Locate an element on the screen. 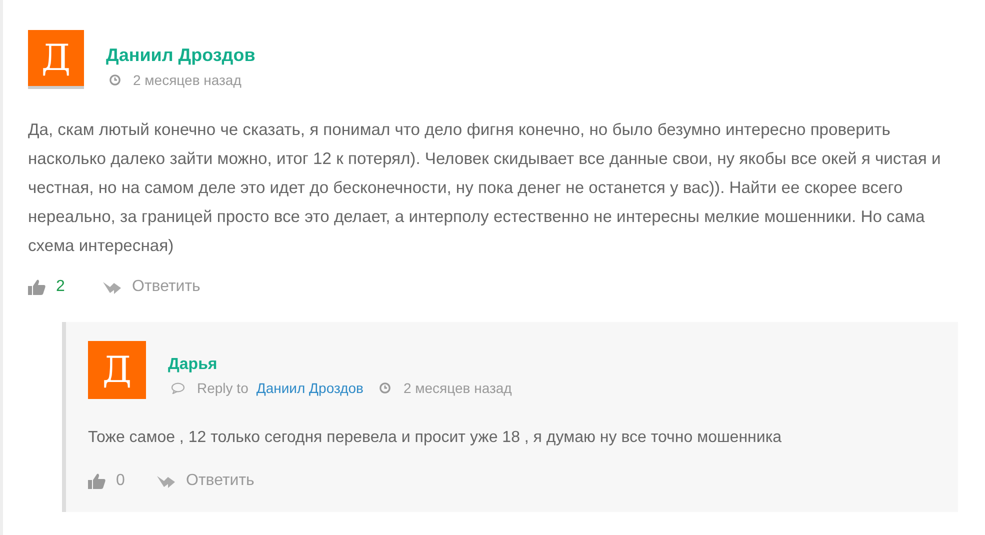  reply-to-link: Даниил Дроздов is located at coordinates (310, 388).